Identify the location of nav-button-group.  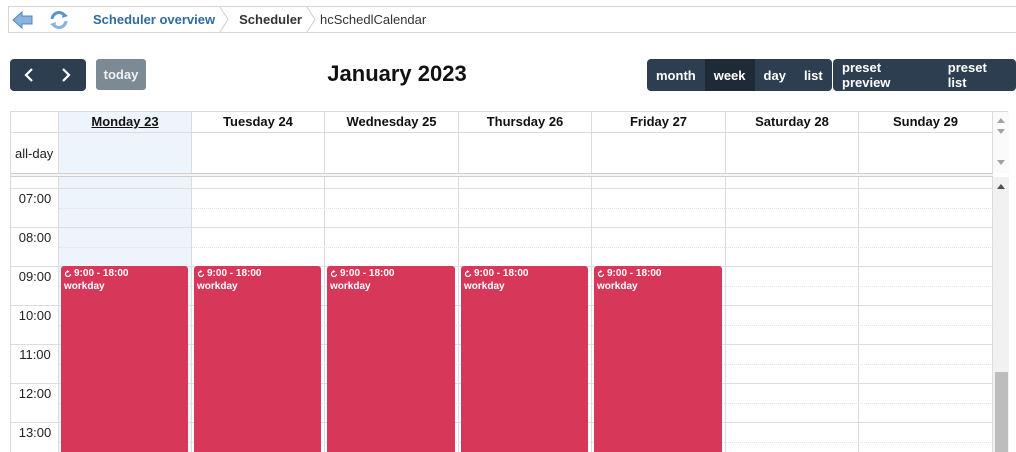
(48, 75).